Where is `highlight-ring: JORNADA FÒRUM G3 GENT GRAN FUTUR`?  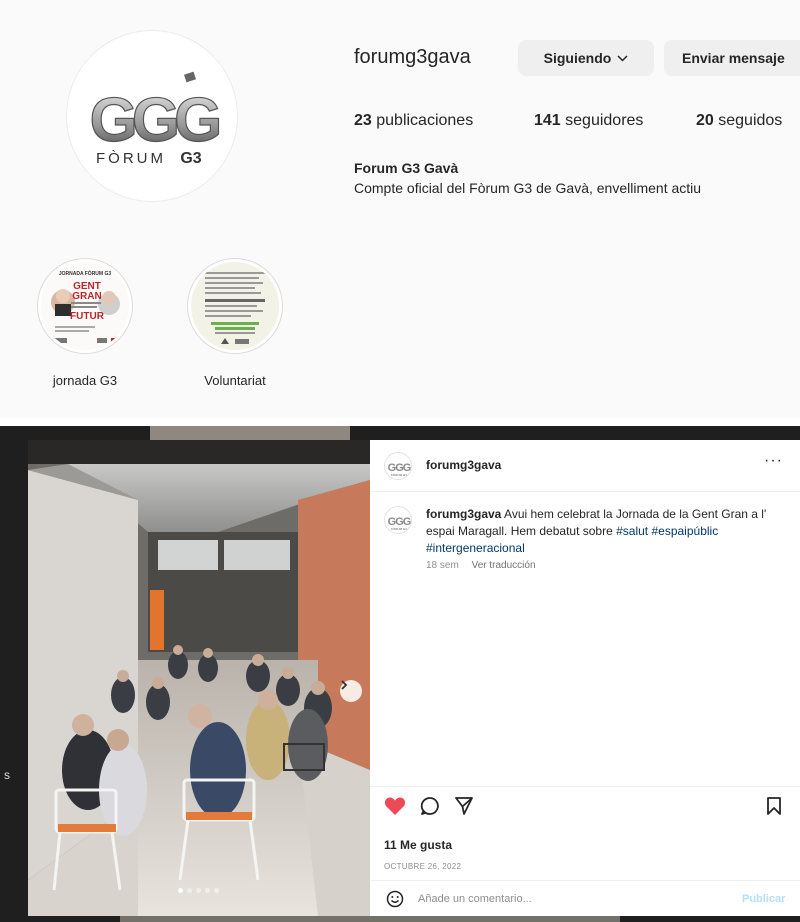 highlight-ring: JORNADA FÒRUM G3 GENT GRAN FUTUR is located at coordinates (85, 306).